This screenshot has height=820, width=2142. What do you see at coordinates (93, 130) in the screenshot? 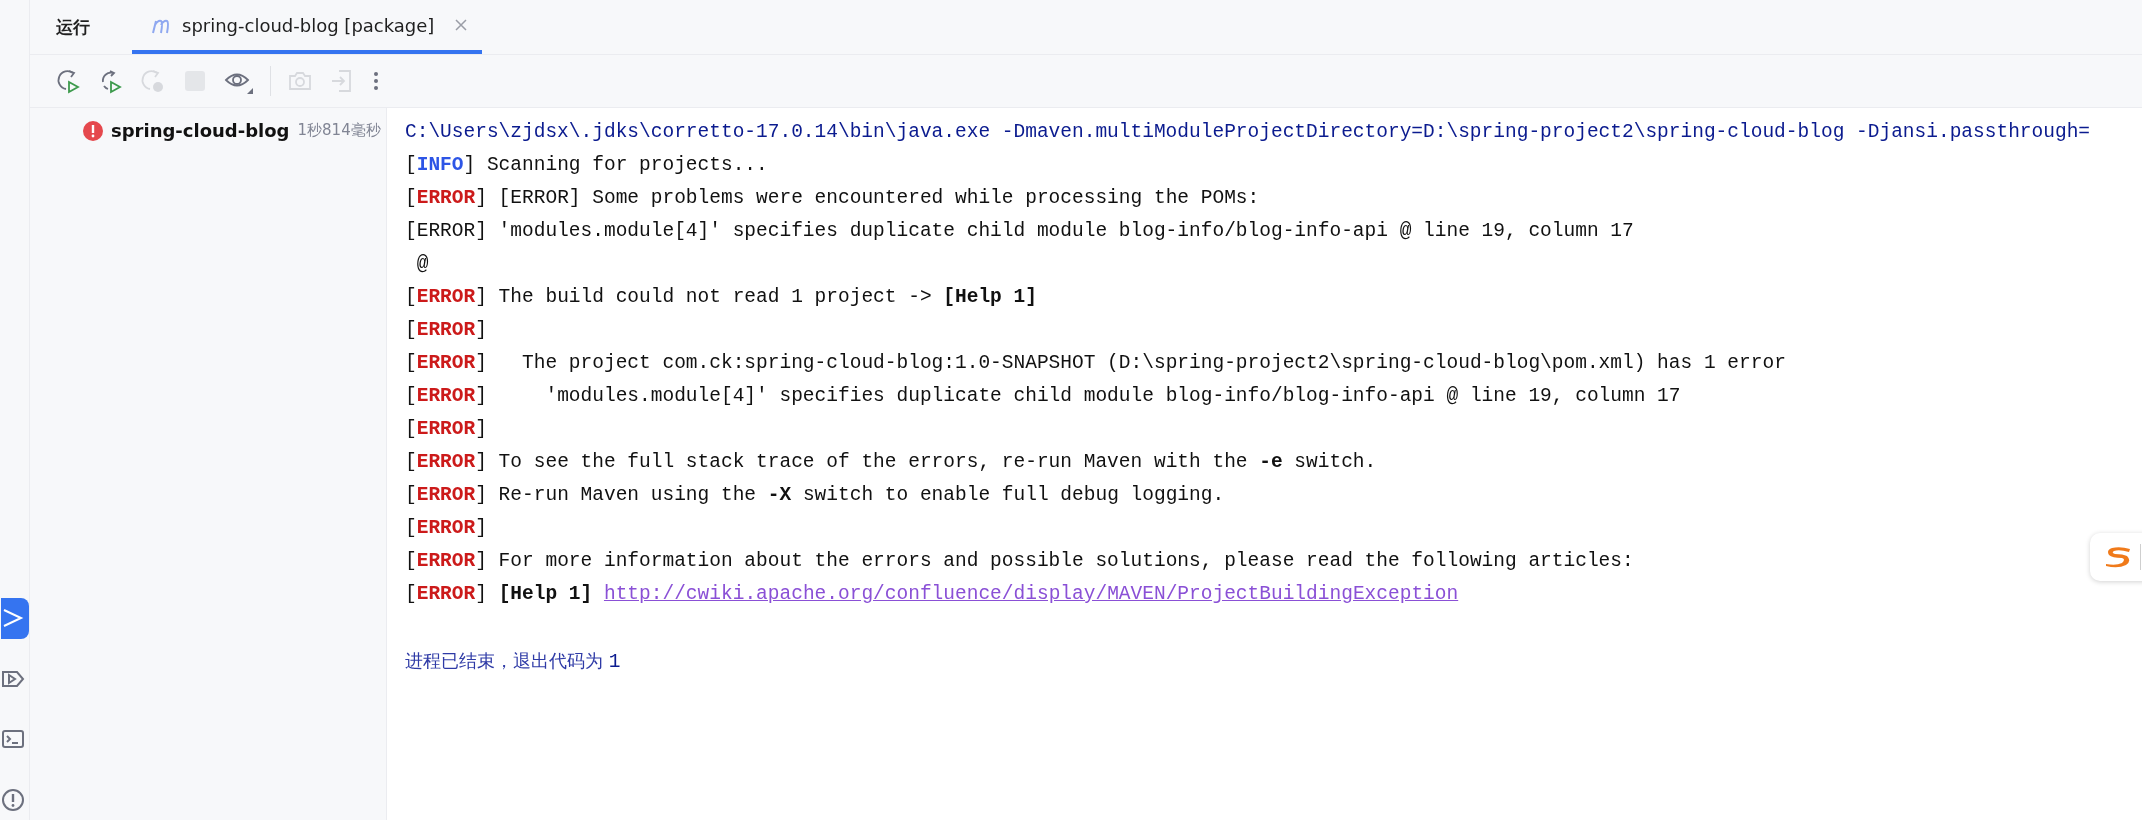
I see `error-icon` at bounding box center [93, 130].